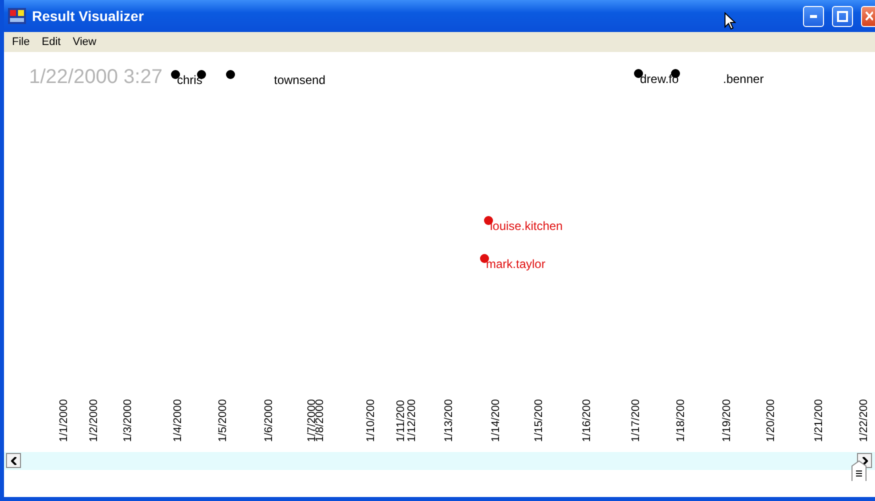  What do you see at coordinates (178, 420) in the screenshot?
I see `date-label: 1/4/2000` at bounding box center [178, 420].